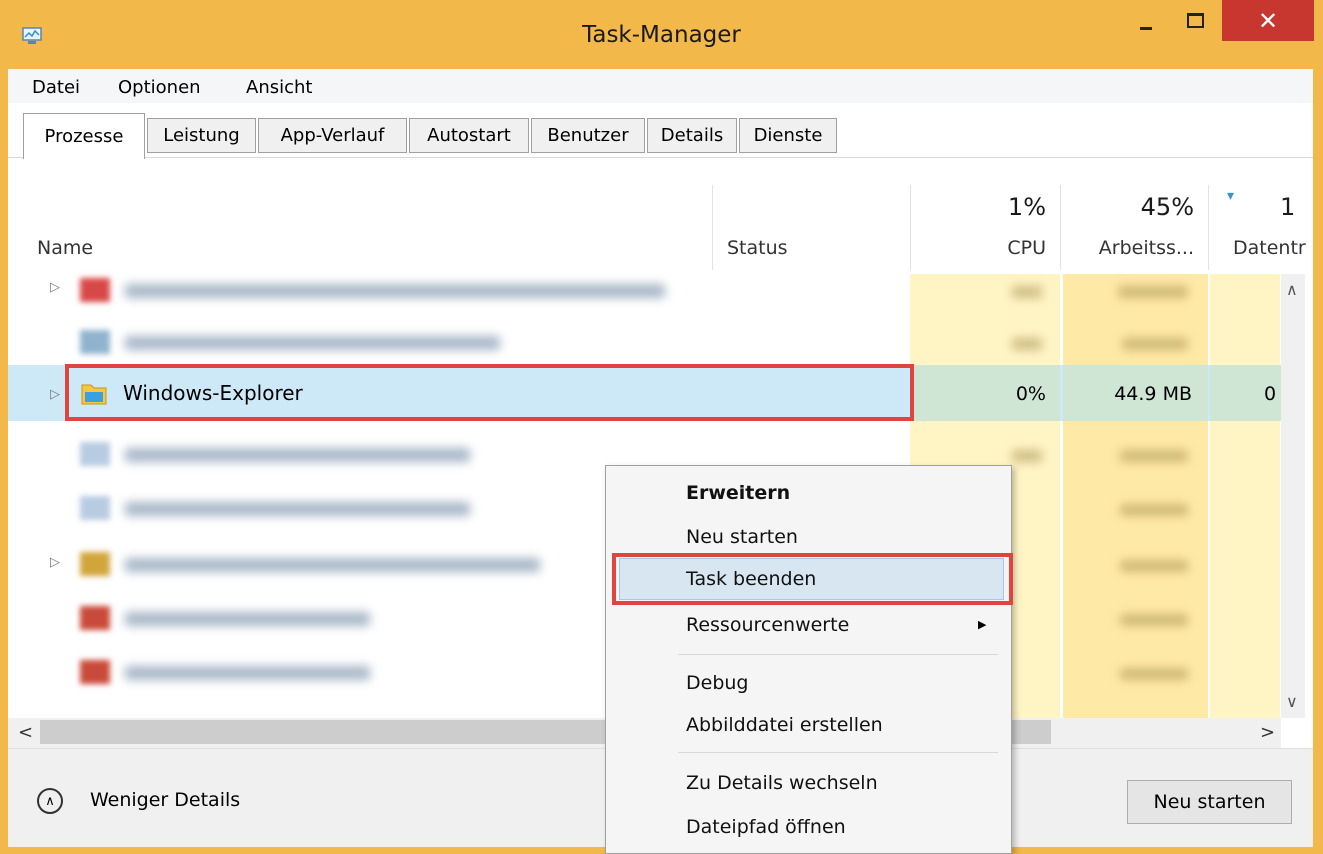  Describe the element at coordinates (1003, 248) in the screenshot. I see `column-header-cpu: CPU` at that location.